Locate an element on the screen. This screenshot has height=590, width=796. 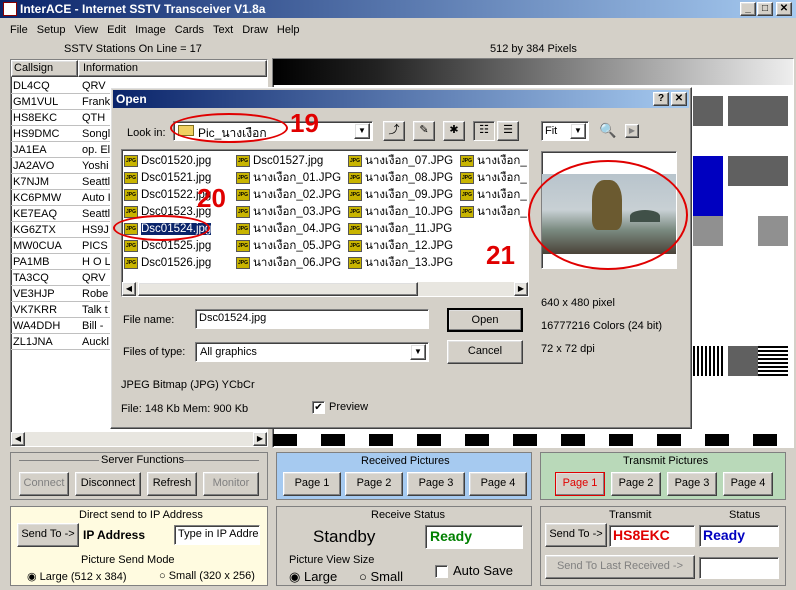
preview-checkbox: ✔ is located at coordinates (318, 407).